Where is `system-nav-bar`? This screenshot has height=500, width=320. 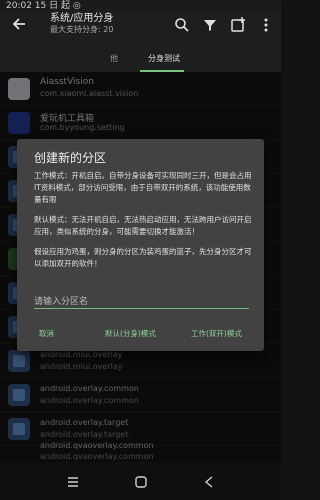 system-nav-bar is located at coordinates (140, 481).